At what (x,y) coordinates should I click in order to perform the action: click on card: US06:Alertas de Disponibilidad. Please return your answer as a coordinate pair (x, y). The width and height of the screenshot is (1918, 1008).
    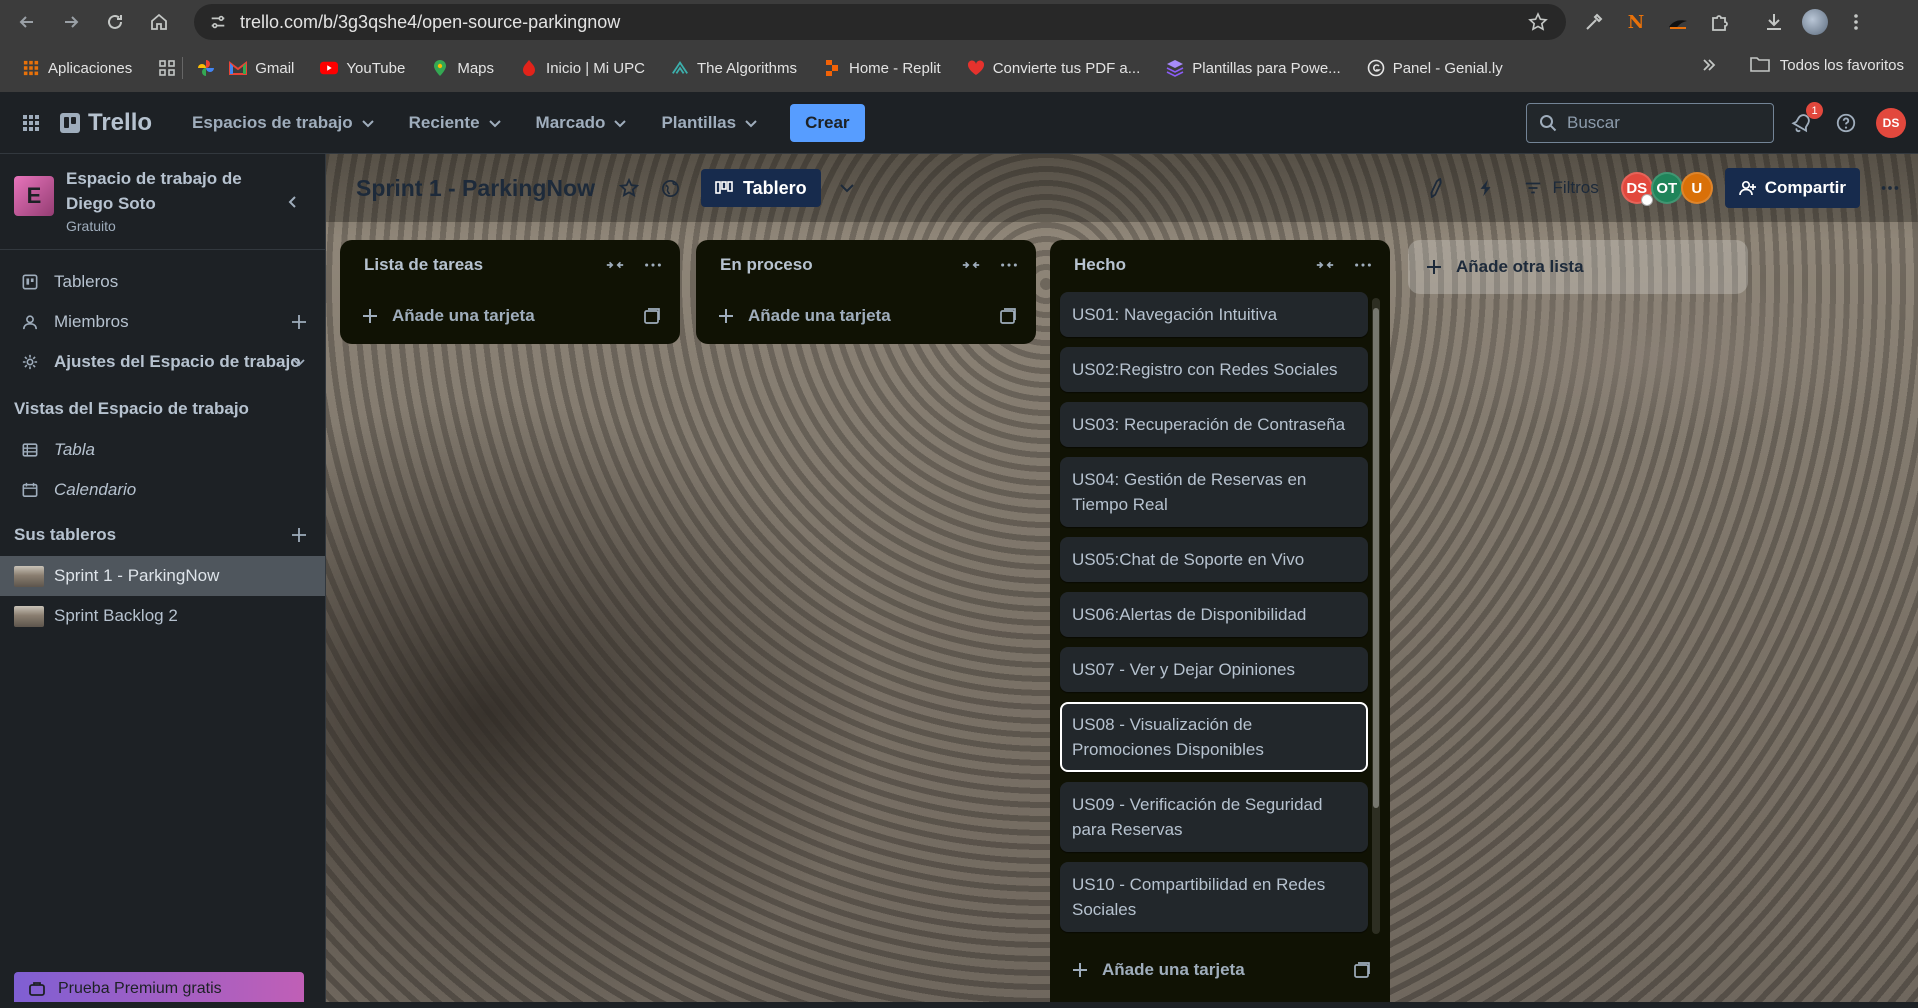
    Looking at the image, I should click on (1214, 614).